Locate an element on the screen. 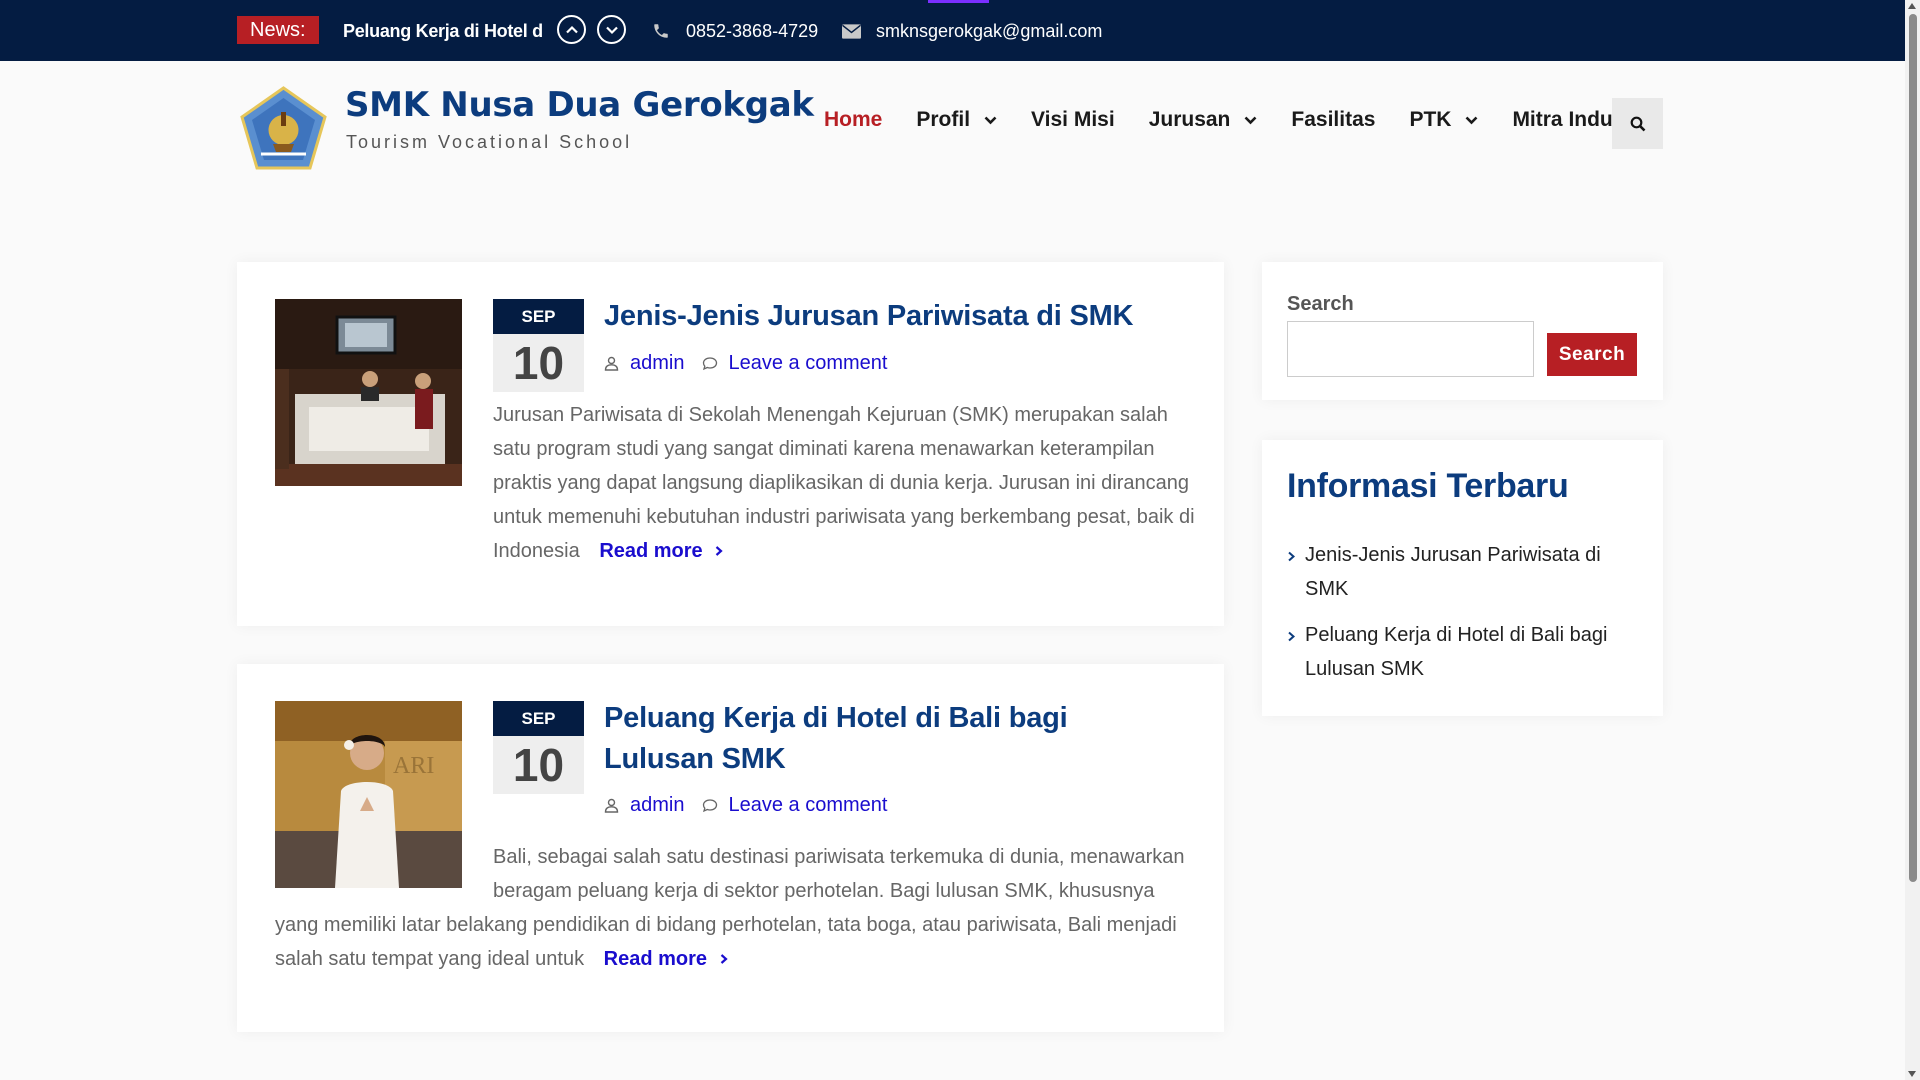  nav-label: PTK is located at coordinates (1430, 119).